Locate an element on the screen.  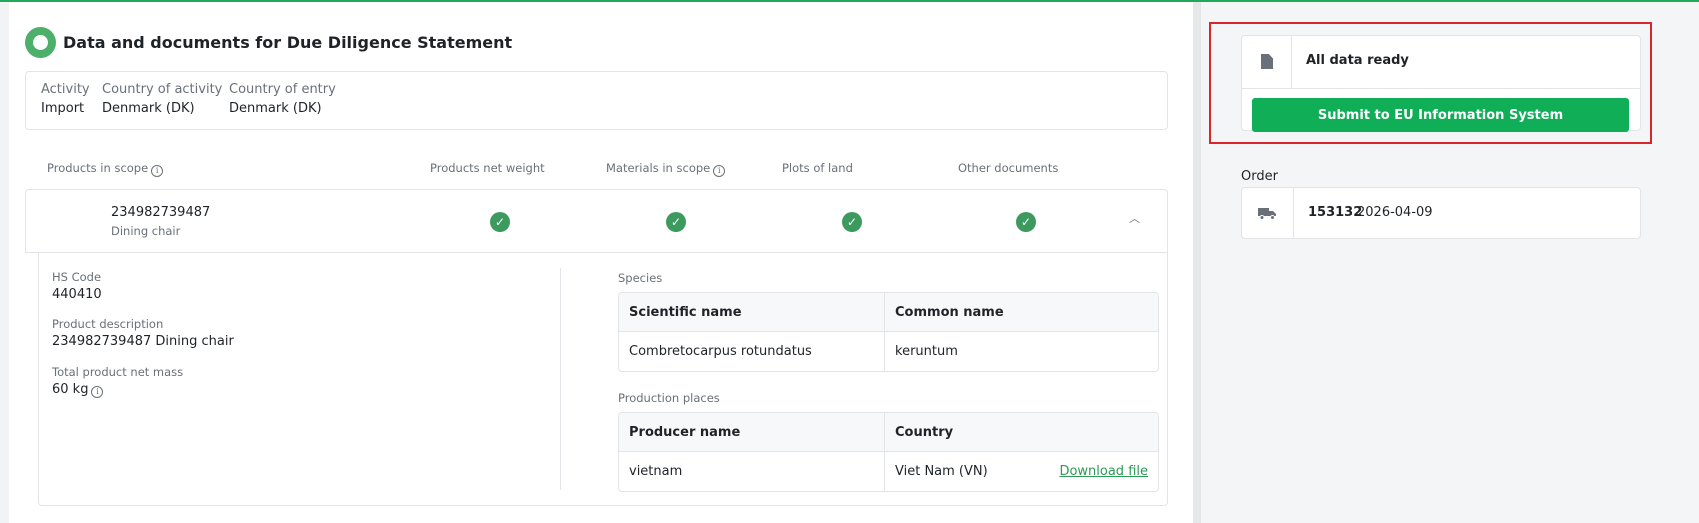
left-gutter is located at coordinates (4, 262).